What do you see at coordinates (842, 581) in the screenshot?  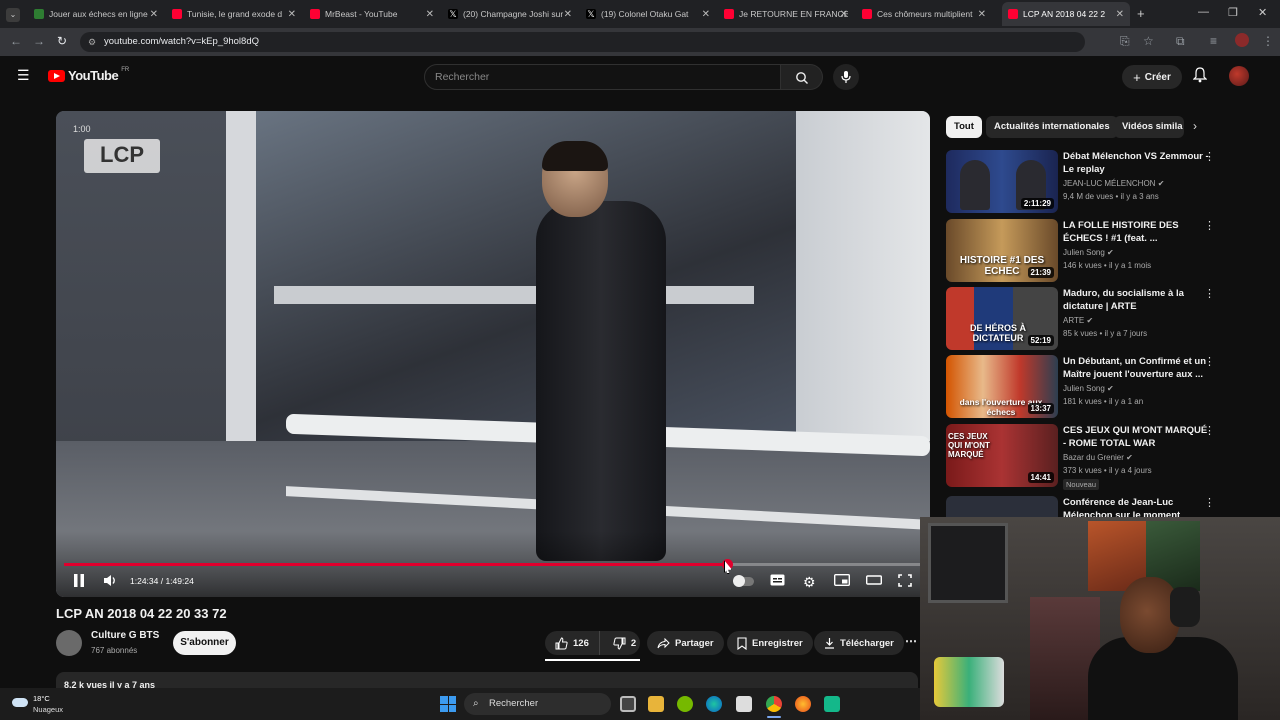 I see `miniplayer-button` at bounding box center [842, 581].